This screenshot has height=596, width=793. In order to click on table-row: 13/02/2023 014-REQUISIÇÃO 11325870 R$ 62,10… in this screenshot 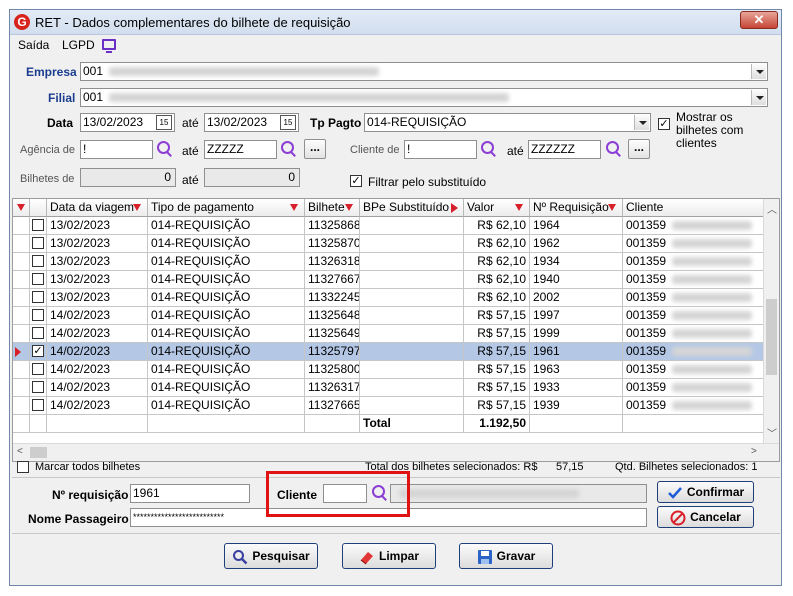, I will do `click(389, 244)`.